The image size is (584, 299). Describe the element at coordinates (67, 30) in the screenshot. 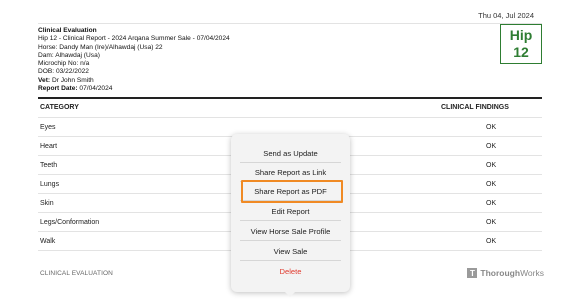

I see `report-title: Clinical Evaluation` at that location.